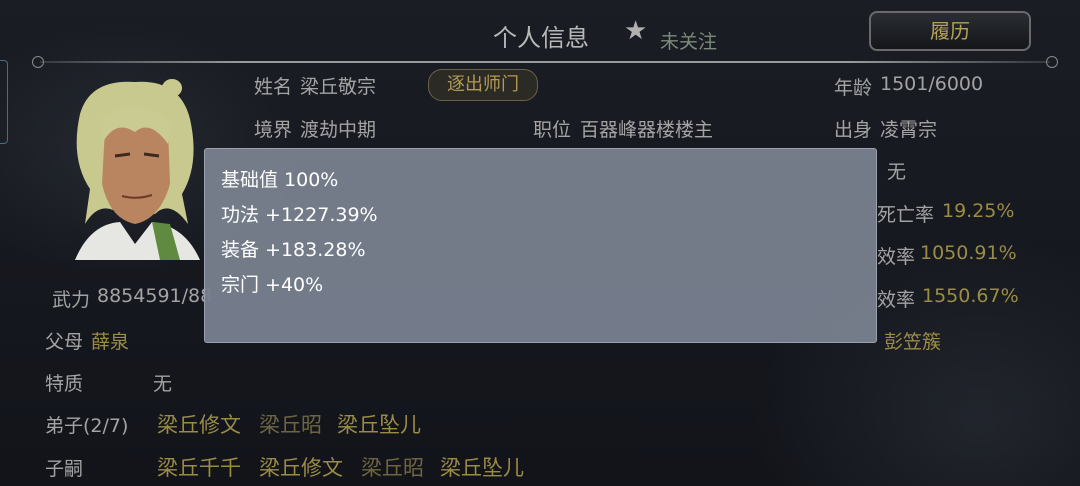  What do you see at coordinates (970, 296) in the screenshot?
I see `efficiency-value-2: 1550.67%` at bounding box center [970, 296].